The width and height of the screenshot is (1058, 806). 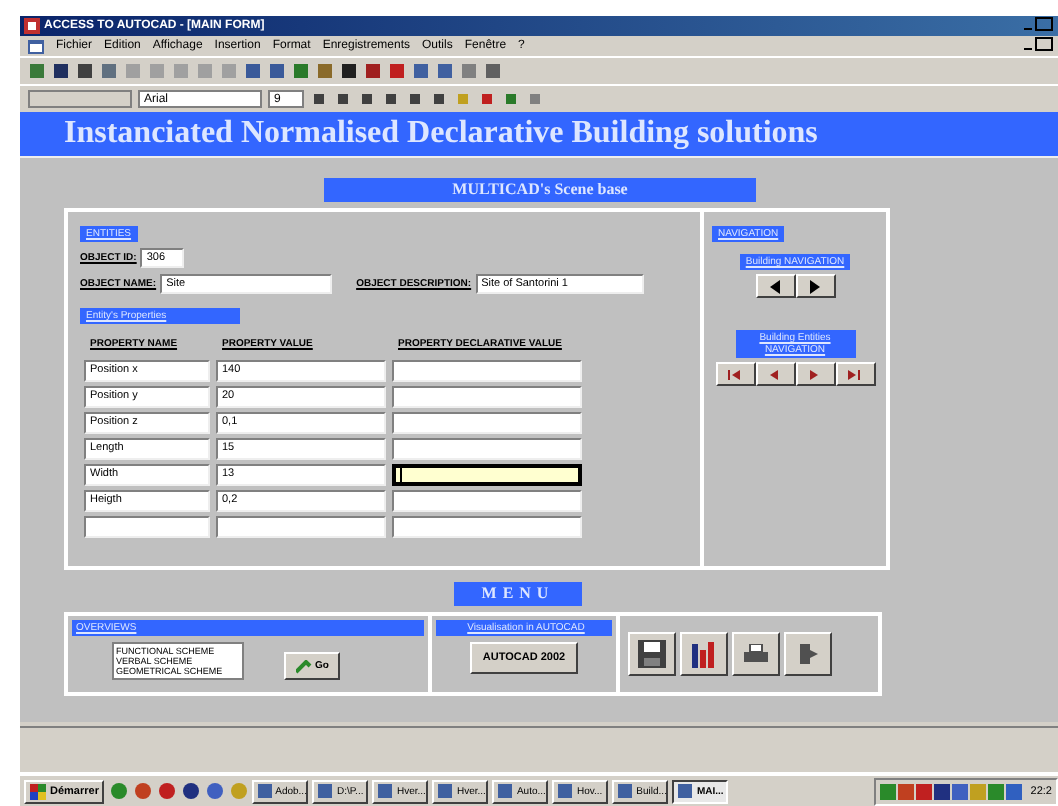 What do you see at coordinates (301, 527) in the screenshot?
I see `property-value-field` at bounding box center [301, 527].